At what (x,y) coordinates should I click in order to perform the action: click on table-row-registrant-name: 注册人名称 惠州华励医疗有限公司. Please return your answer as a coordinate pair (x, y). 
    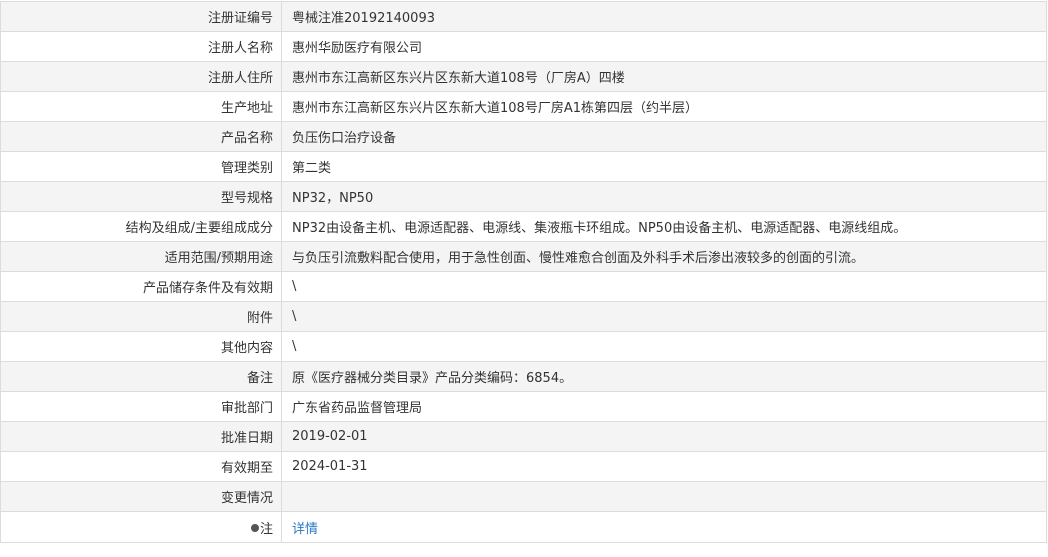
    Looking at the image, I should click on (523, 46).